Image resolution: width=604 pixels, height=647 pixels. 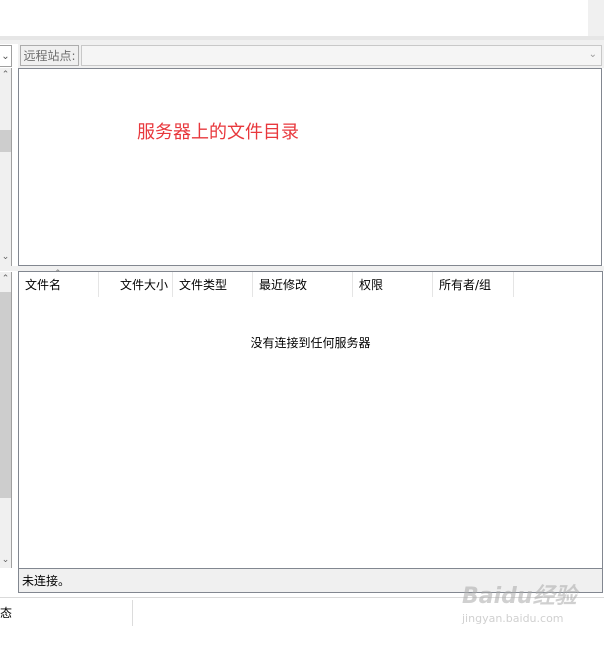 I want to click on app-status-text: 态, so click(x=6, y=613).